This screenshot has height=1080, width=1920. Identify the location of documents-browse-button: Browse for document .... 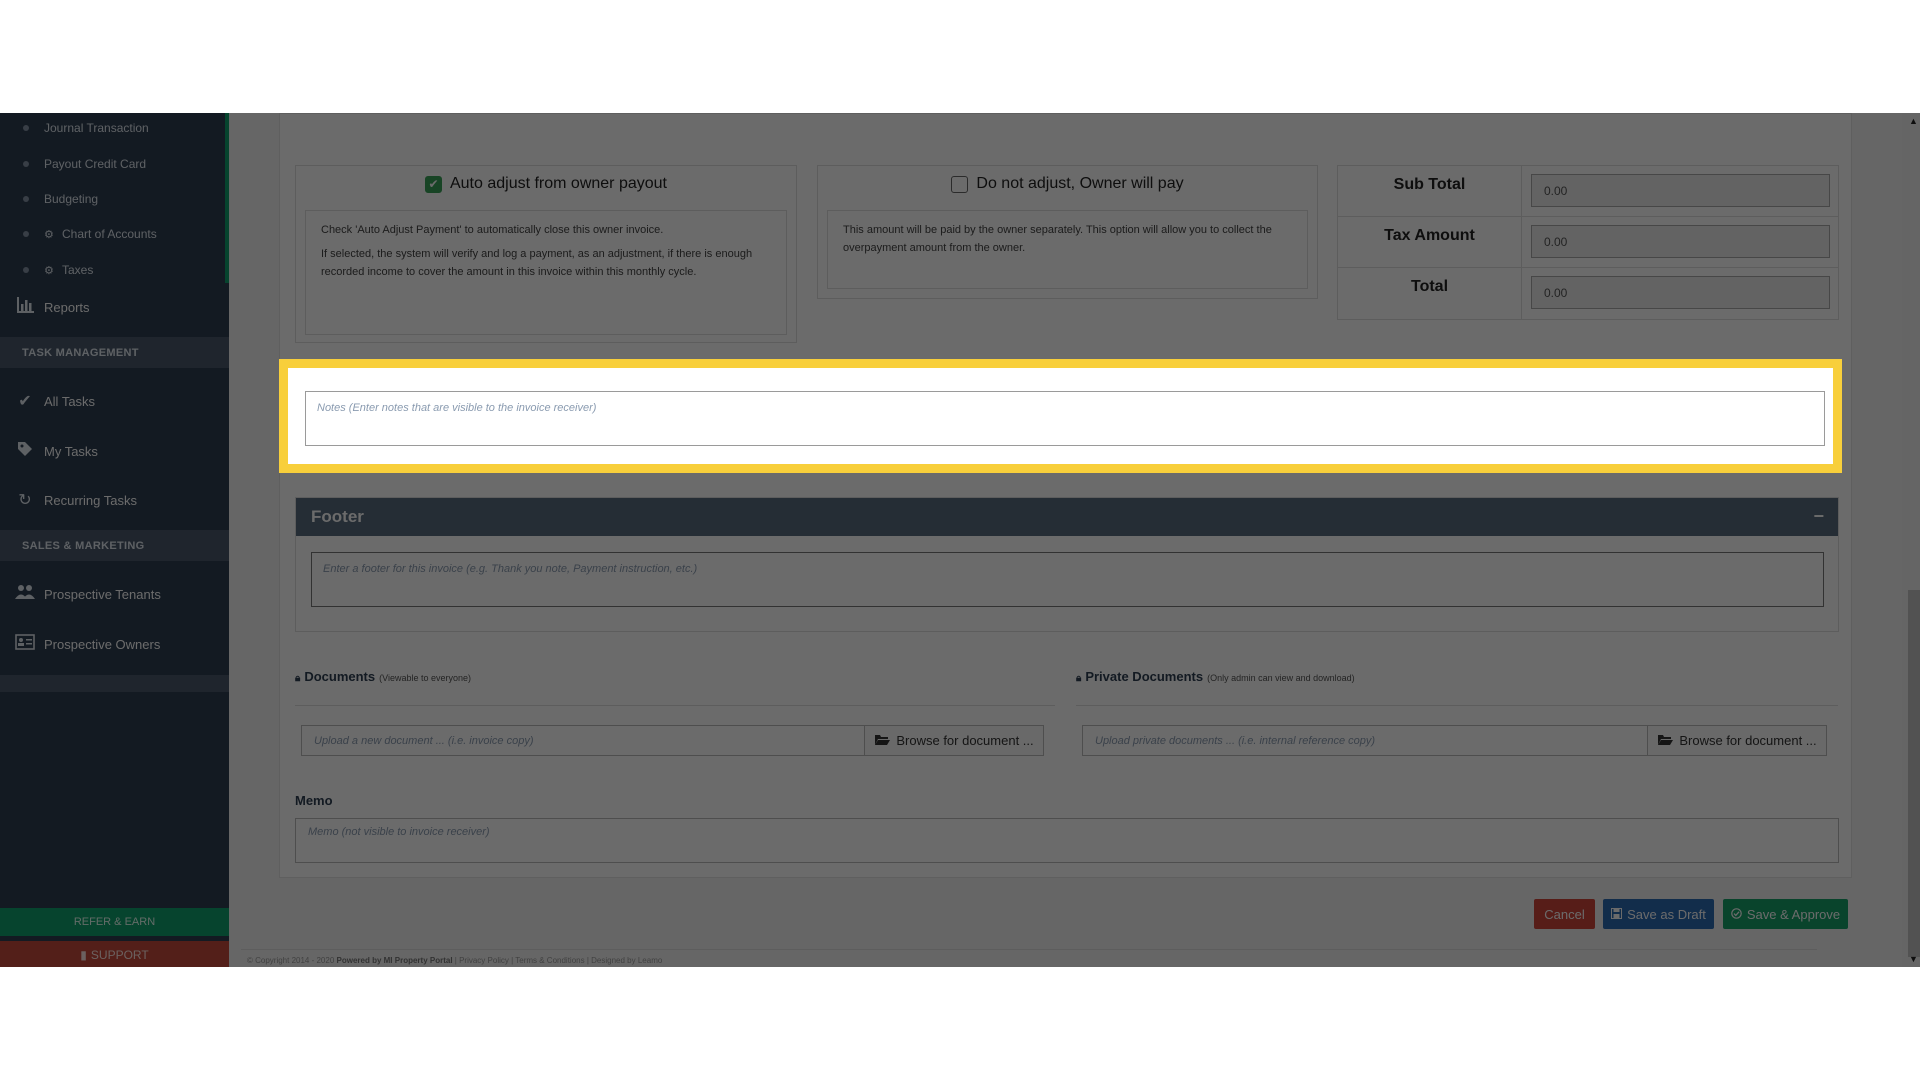
(954, 740).